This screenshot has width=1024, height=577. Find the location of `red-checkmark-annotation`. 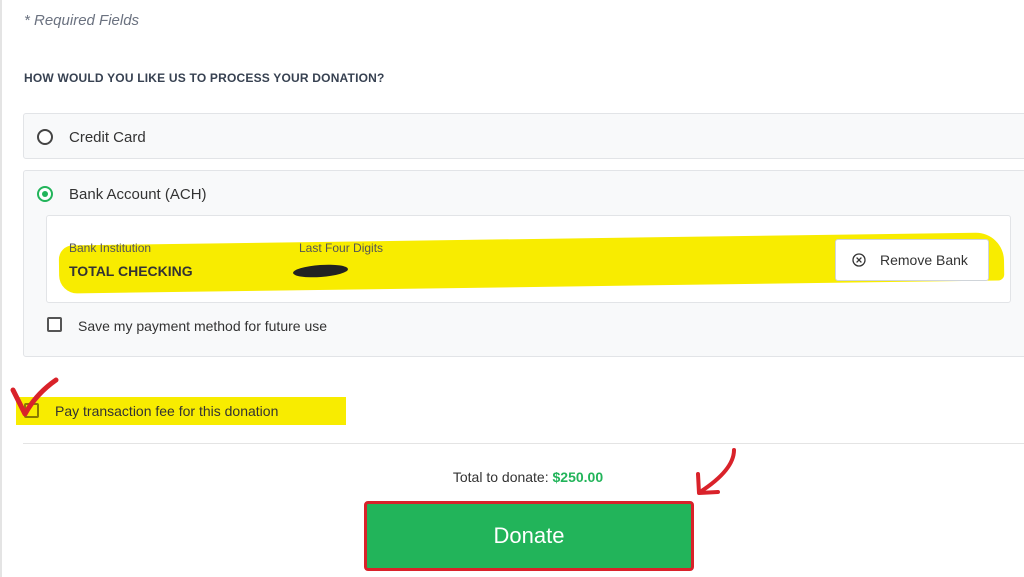

red-checkmark-annotation is located at coordinates (34, 397).